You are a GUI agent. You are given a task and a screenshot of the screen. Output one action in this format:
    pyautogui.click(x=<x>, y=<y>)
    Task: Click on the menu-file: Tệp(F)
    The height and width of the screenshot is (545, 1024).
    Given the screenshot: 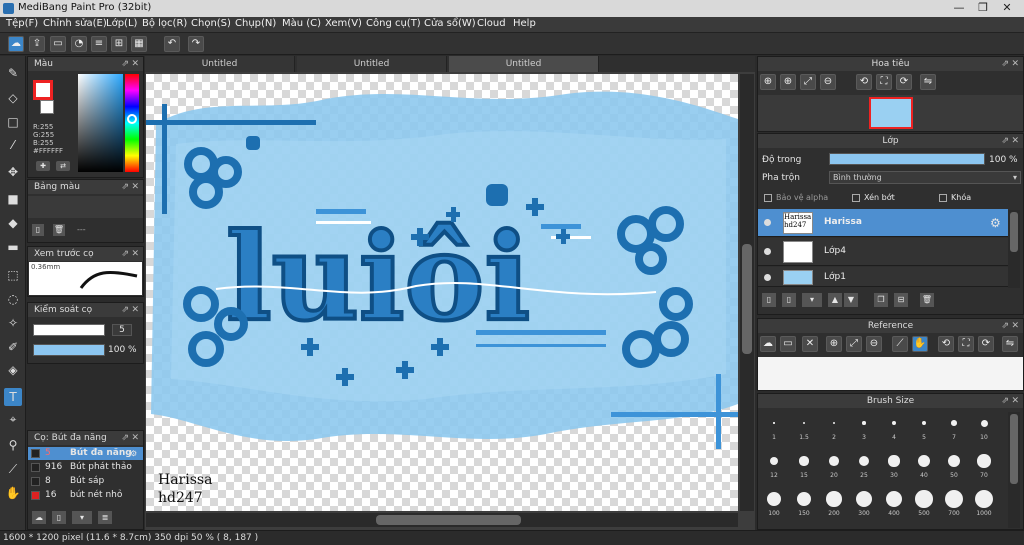 What is the action you would take?
    pyautogui.click(x=22, y=23)
    